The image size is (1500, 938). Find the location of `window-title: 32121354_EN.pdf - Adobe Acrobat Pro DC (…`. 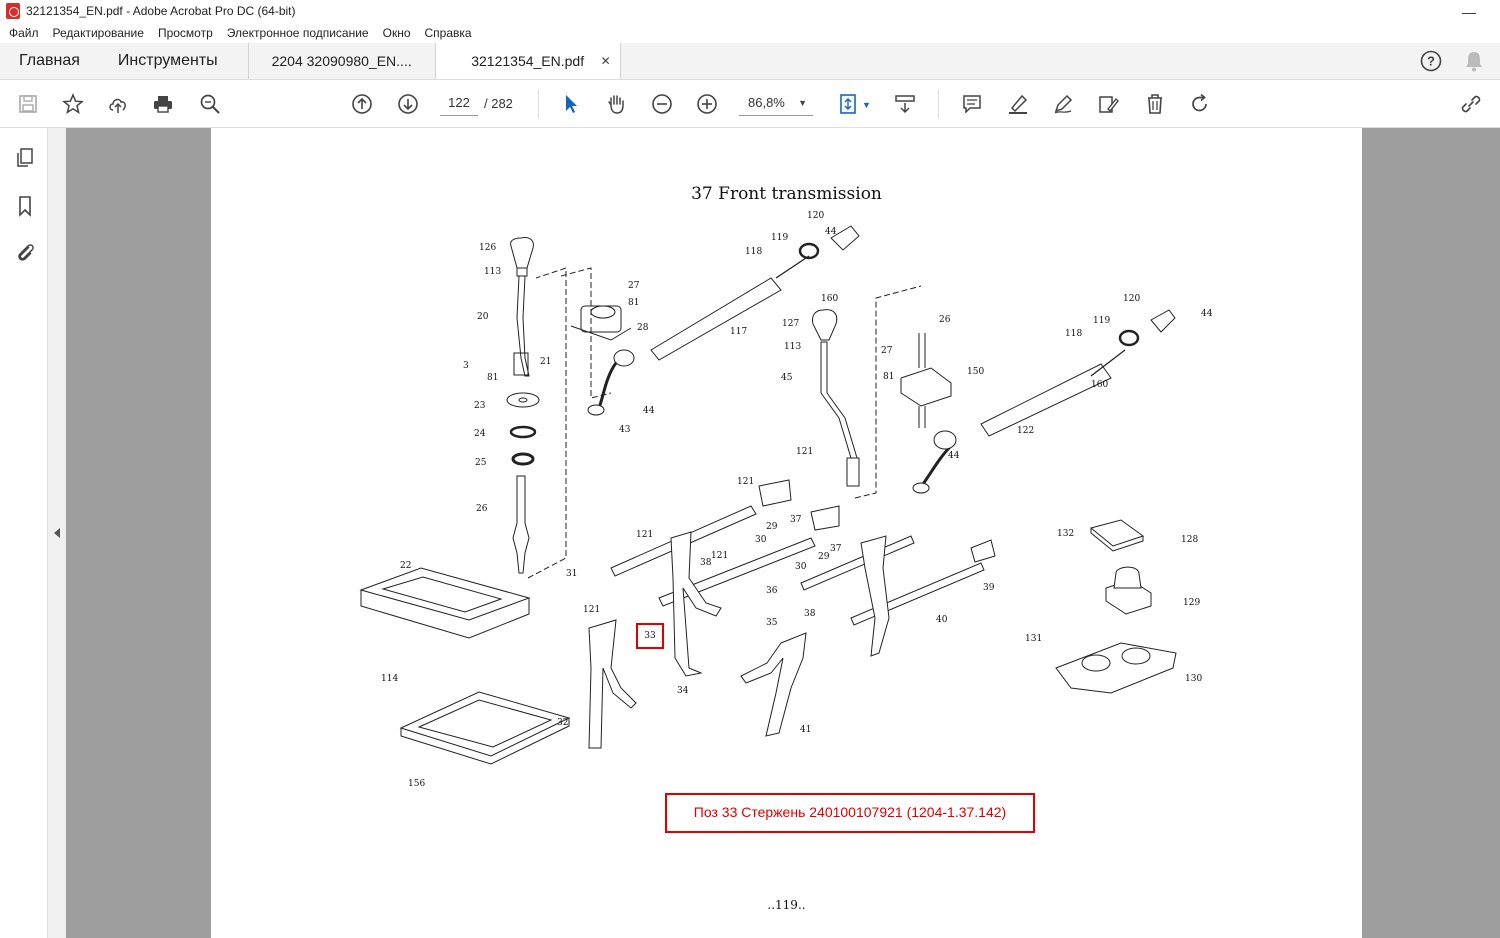

window-title: 32121354_EN.pdf - Adobe Acrobat Pro DC (… is located at coordinates (161, 11).